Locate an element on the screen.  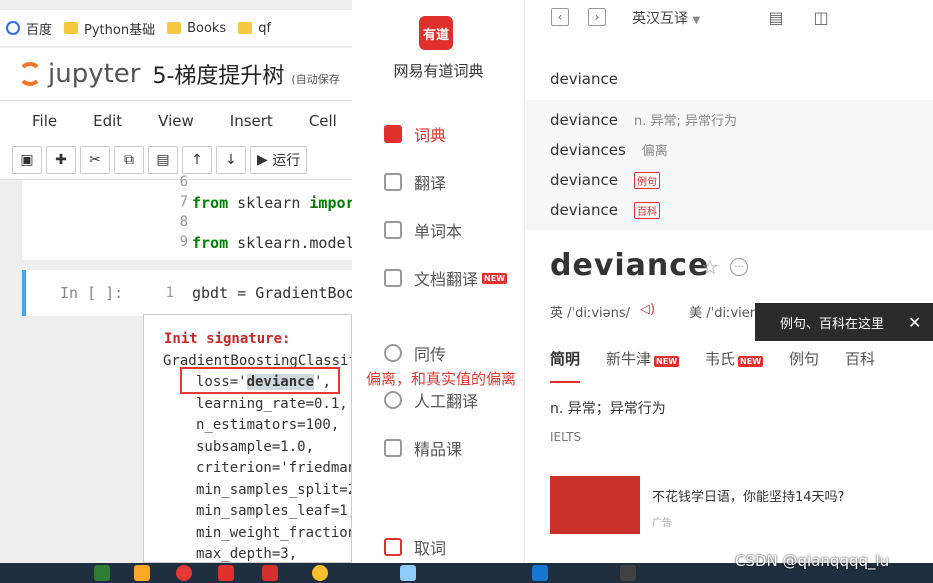
screenshot-button: ◫ is located at coordinates (821, 17).